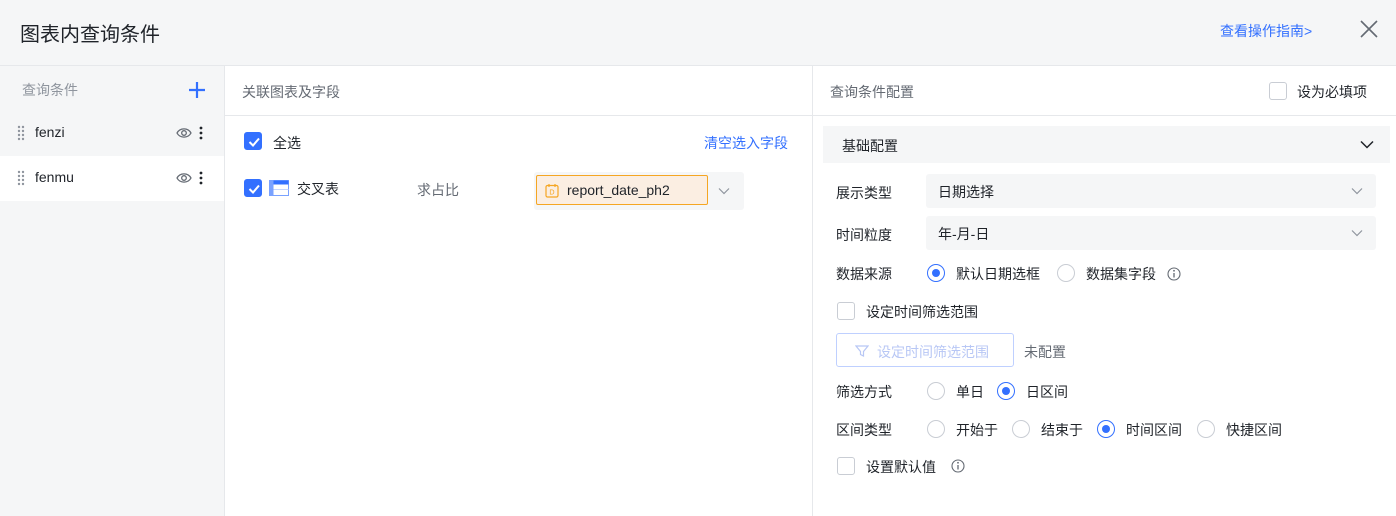  What do you see at coordinates (933, 352) in the screenshot?
I see `set-time-range-label: 设定时间筛选范围` at bounding box center [933, 352].